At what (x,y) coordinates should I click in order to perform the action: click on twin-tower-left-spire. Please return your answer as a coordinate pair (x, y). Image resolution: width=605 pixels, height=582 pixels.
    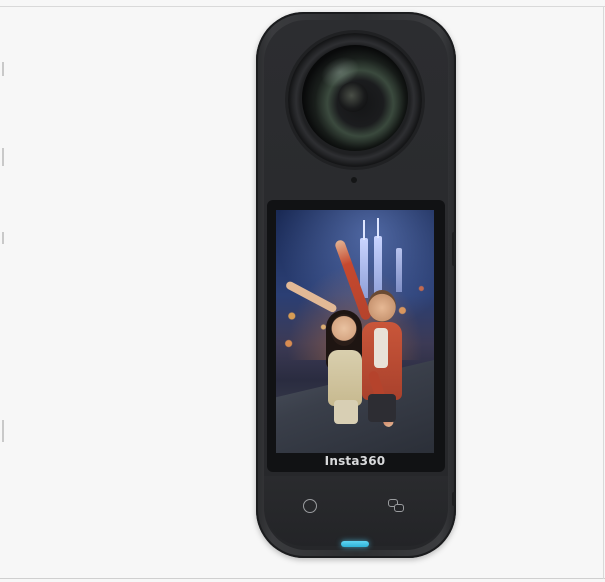
    Looking at the image, I should click on (364, 230).